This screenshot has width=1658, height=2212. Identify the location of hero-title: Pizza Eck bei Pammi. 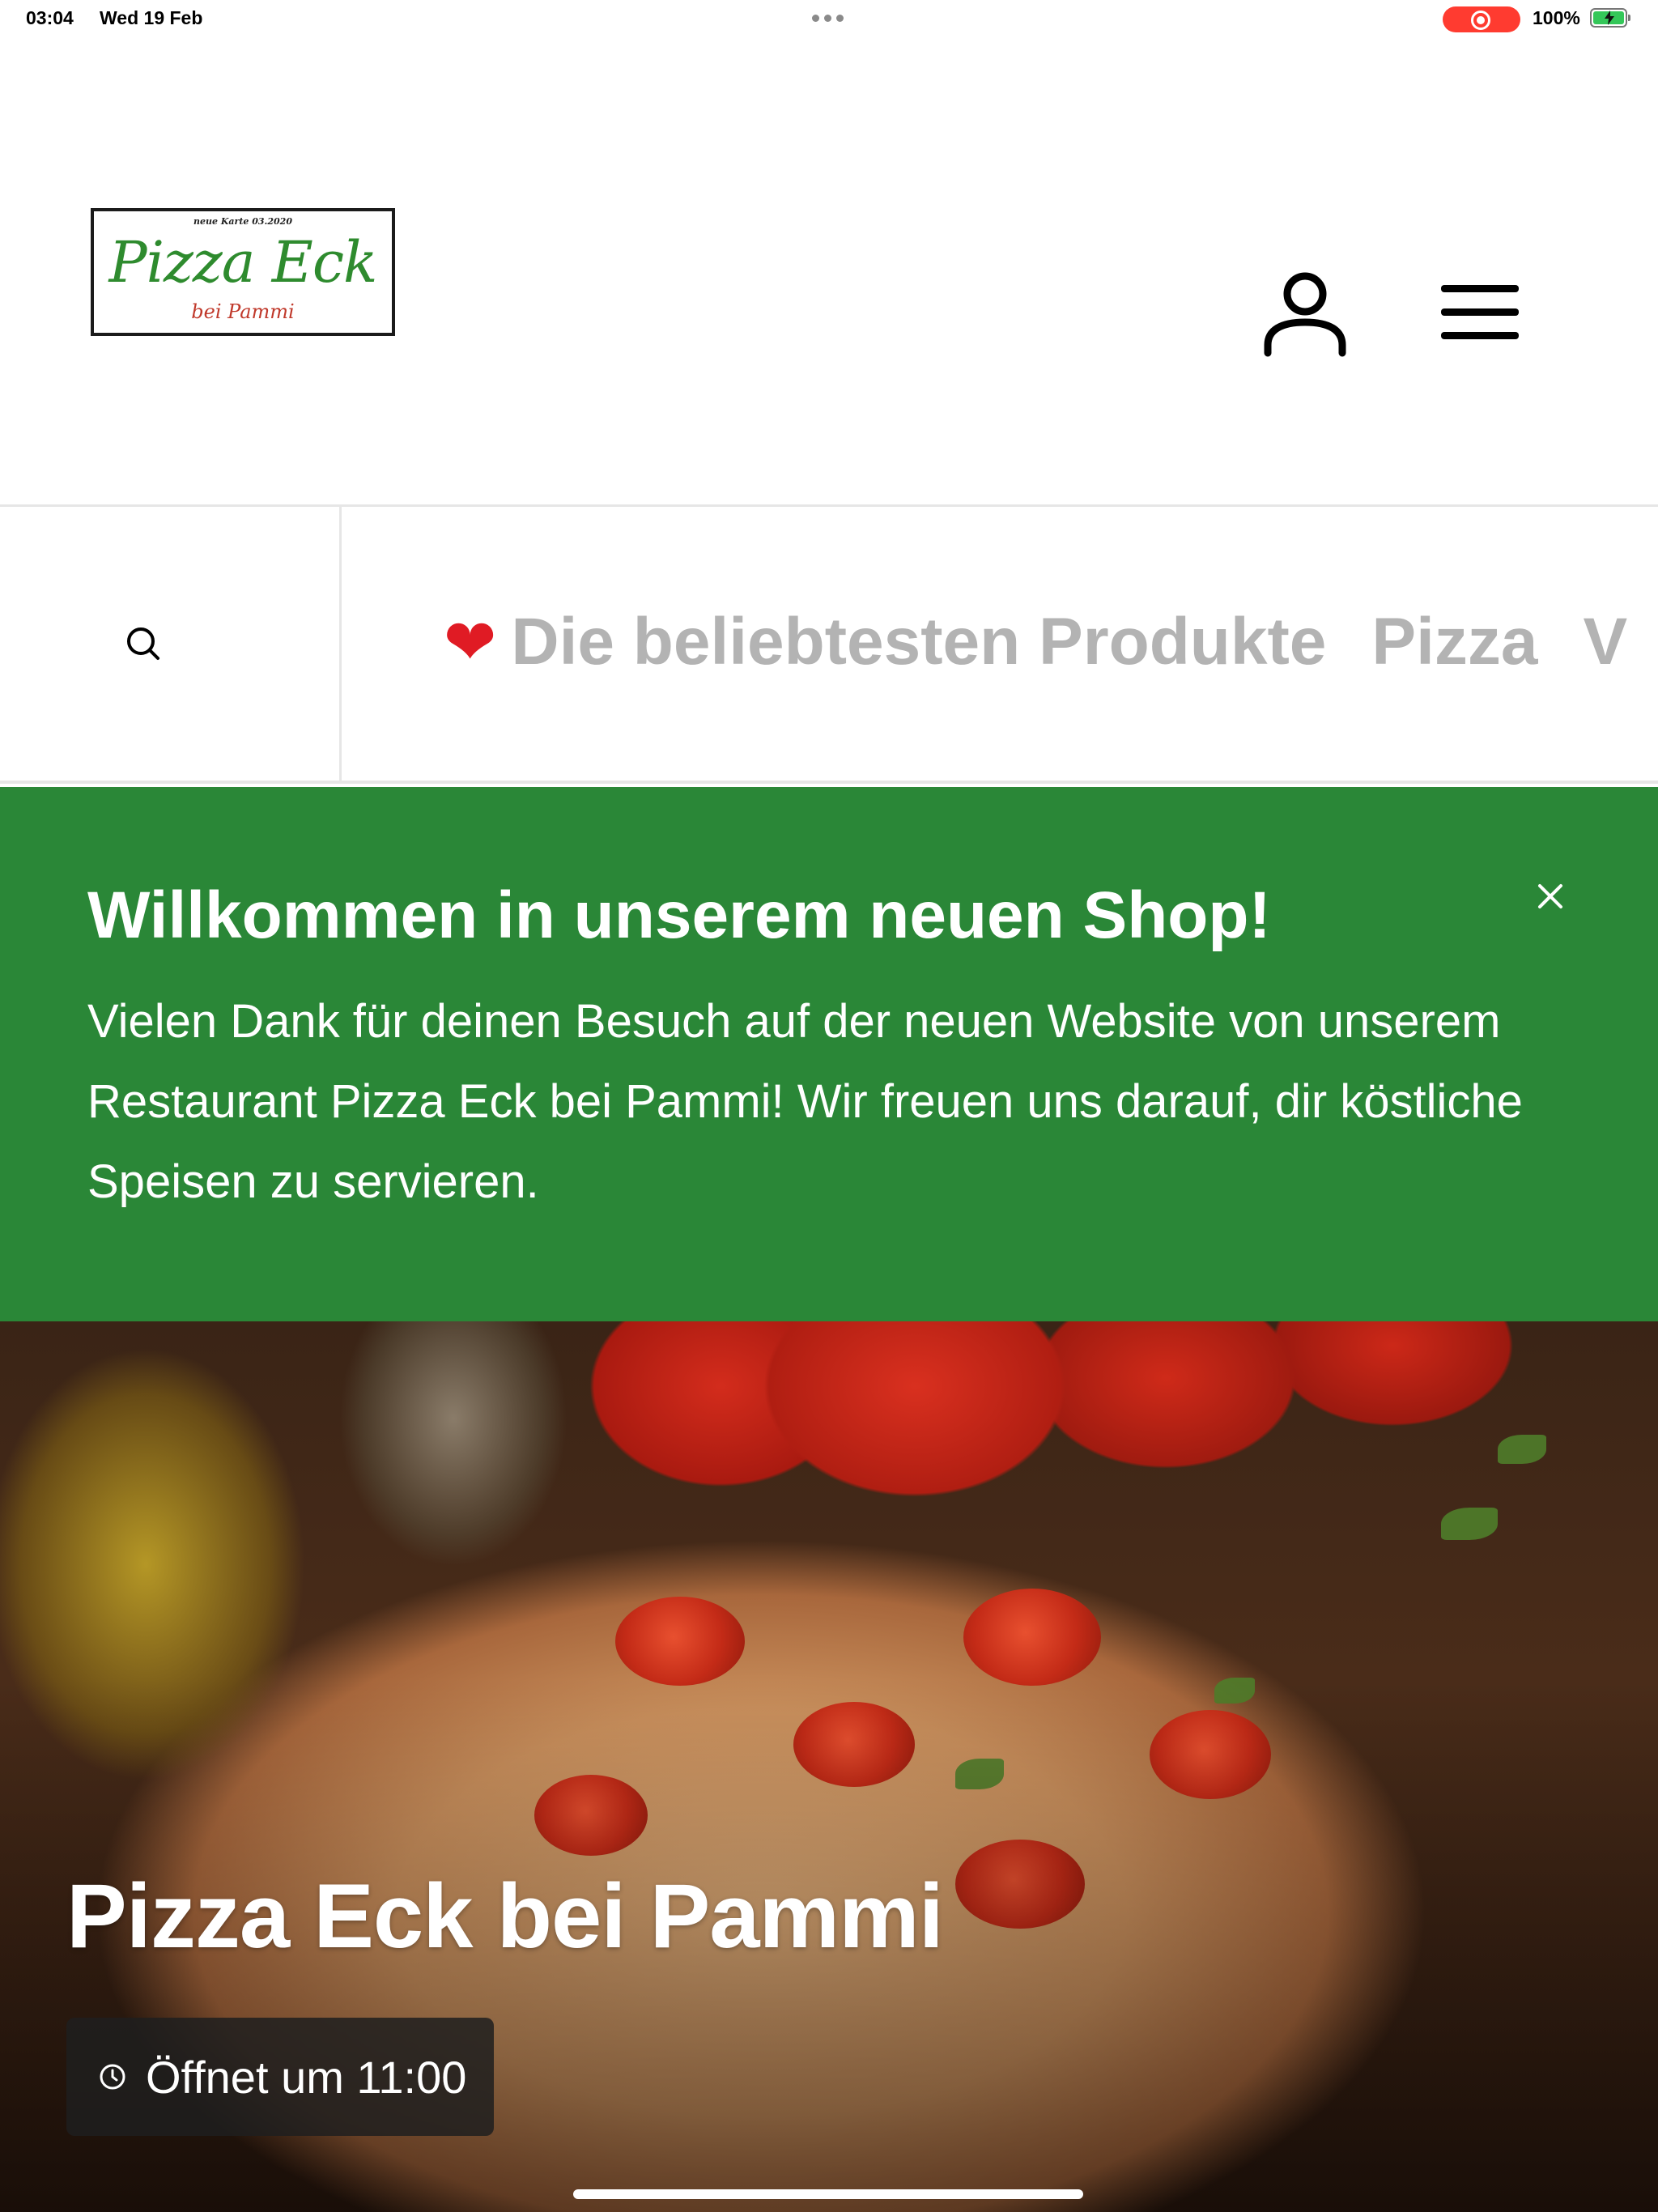
(505, 1916).